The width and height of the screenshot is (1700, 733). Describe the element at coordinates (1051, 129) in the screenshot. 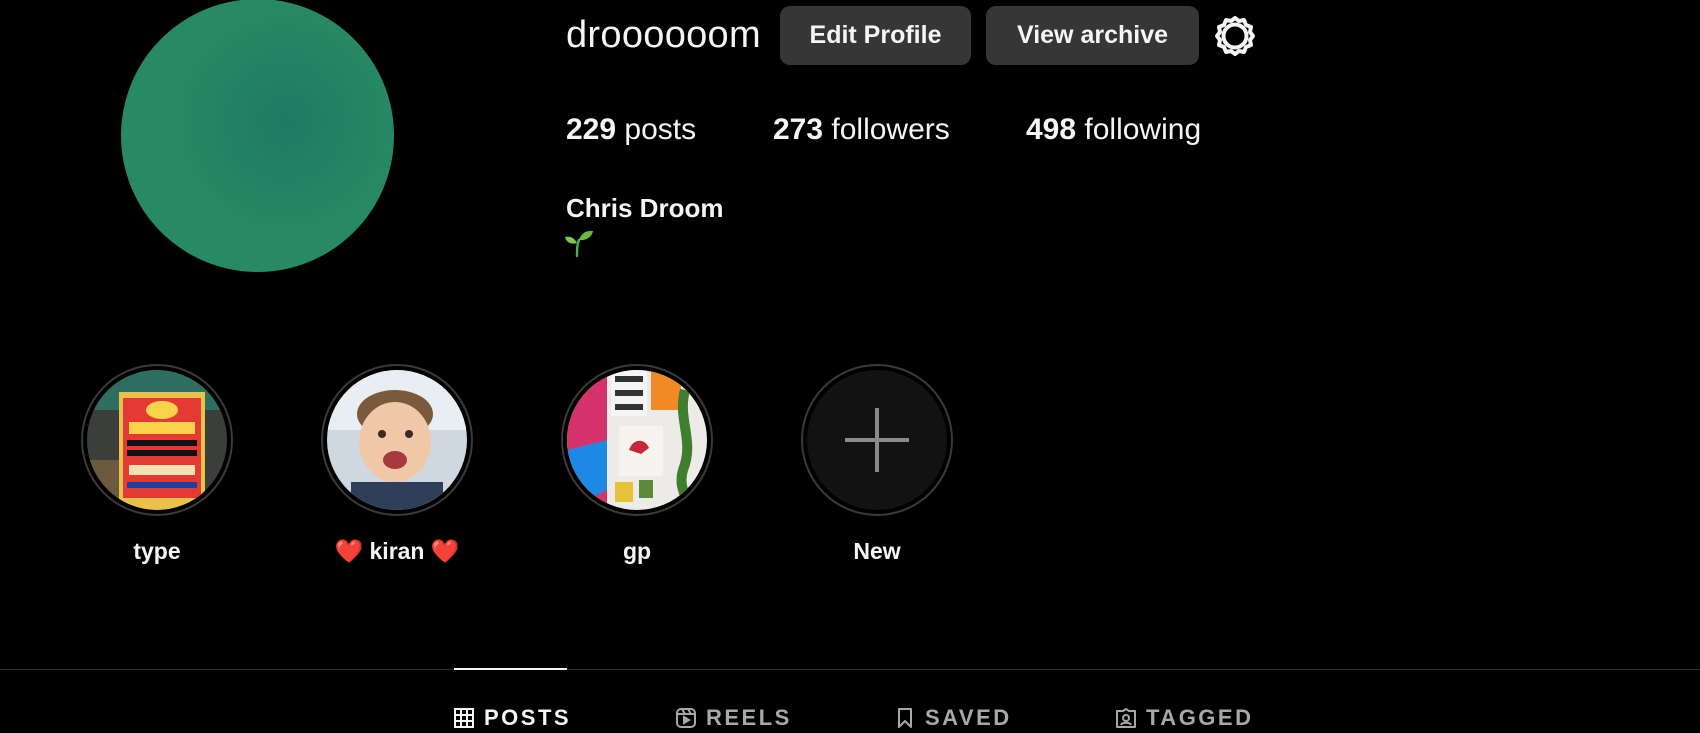

I see `following-count-value: 498` at that location.